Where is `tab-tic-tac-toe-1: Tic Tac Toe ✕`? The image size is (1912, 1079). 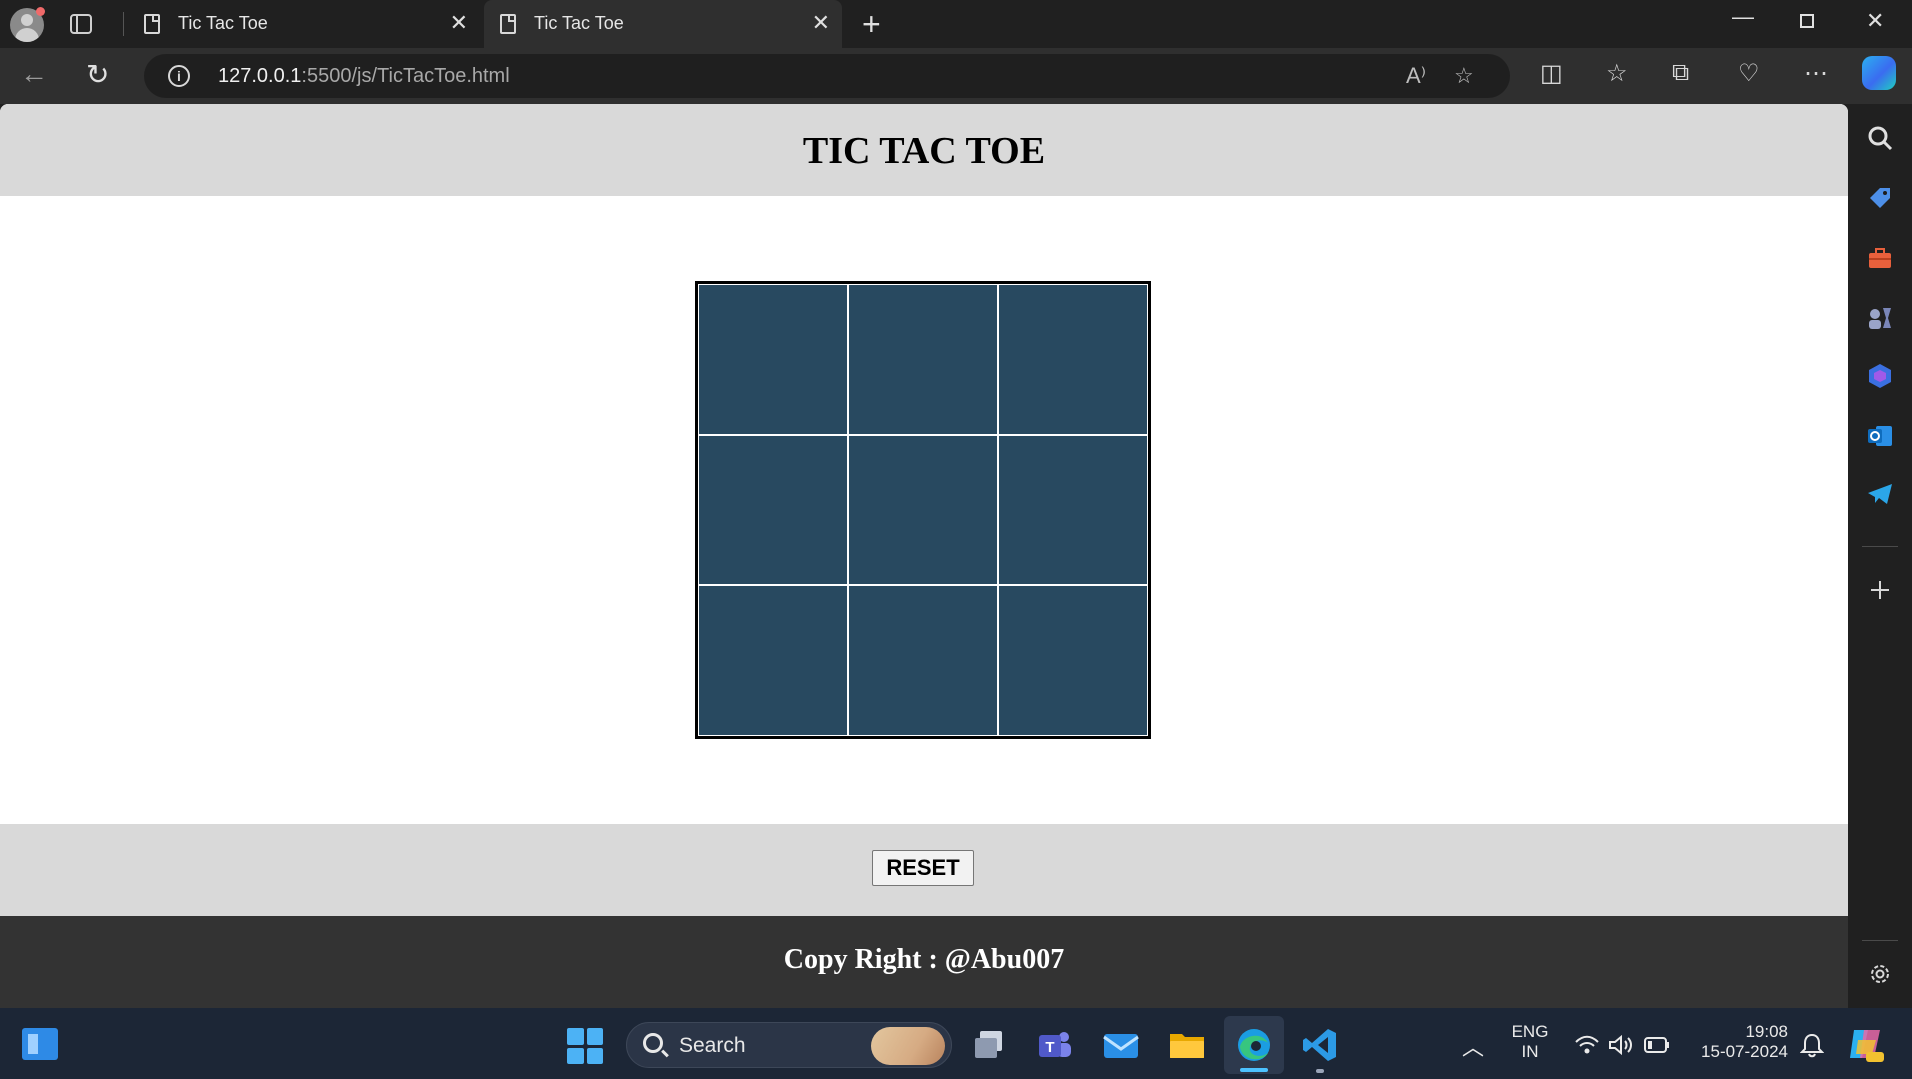
tab-tic-tac-toe-1: Tic Tac Toe ✕ is located at coordinates (304, 24).